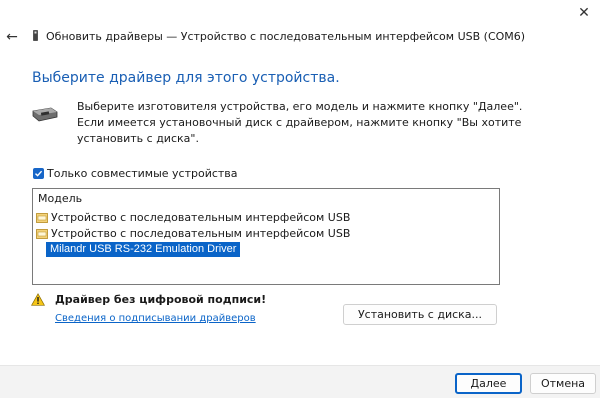 The height and width of the screenshot is (398, 600). What do you see at coordinates (155, 319) in the screenshot?
I see `driver-signing-info-link: Сведения о подписывании драйверов` at bounding box center [155, 319].